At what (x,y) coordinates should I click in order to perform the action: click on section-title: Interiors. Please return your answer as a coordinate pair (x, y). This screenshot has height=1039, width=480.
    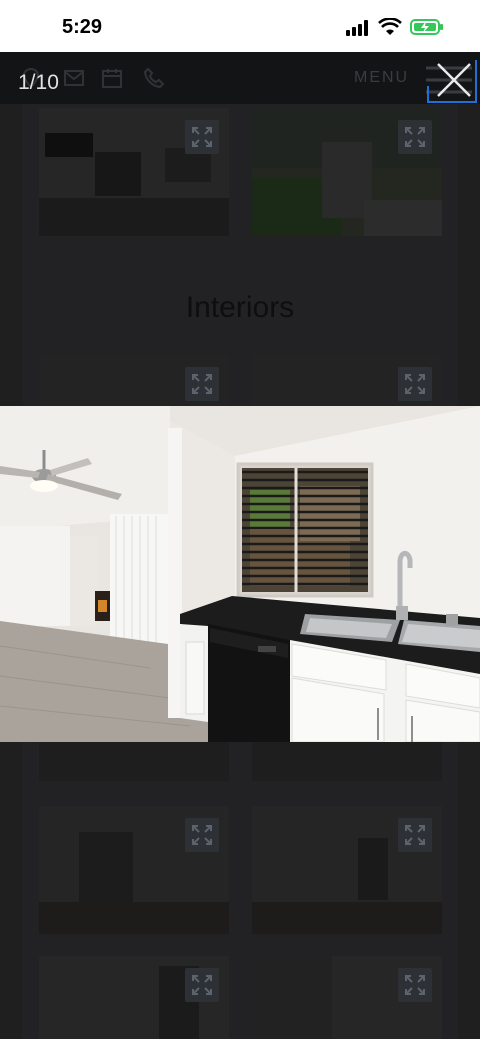
    Looking at the image, I should click on (240, 307).